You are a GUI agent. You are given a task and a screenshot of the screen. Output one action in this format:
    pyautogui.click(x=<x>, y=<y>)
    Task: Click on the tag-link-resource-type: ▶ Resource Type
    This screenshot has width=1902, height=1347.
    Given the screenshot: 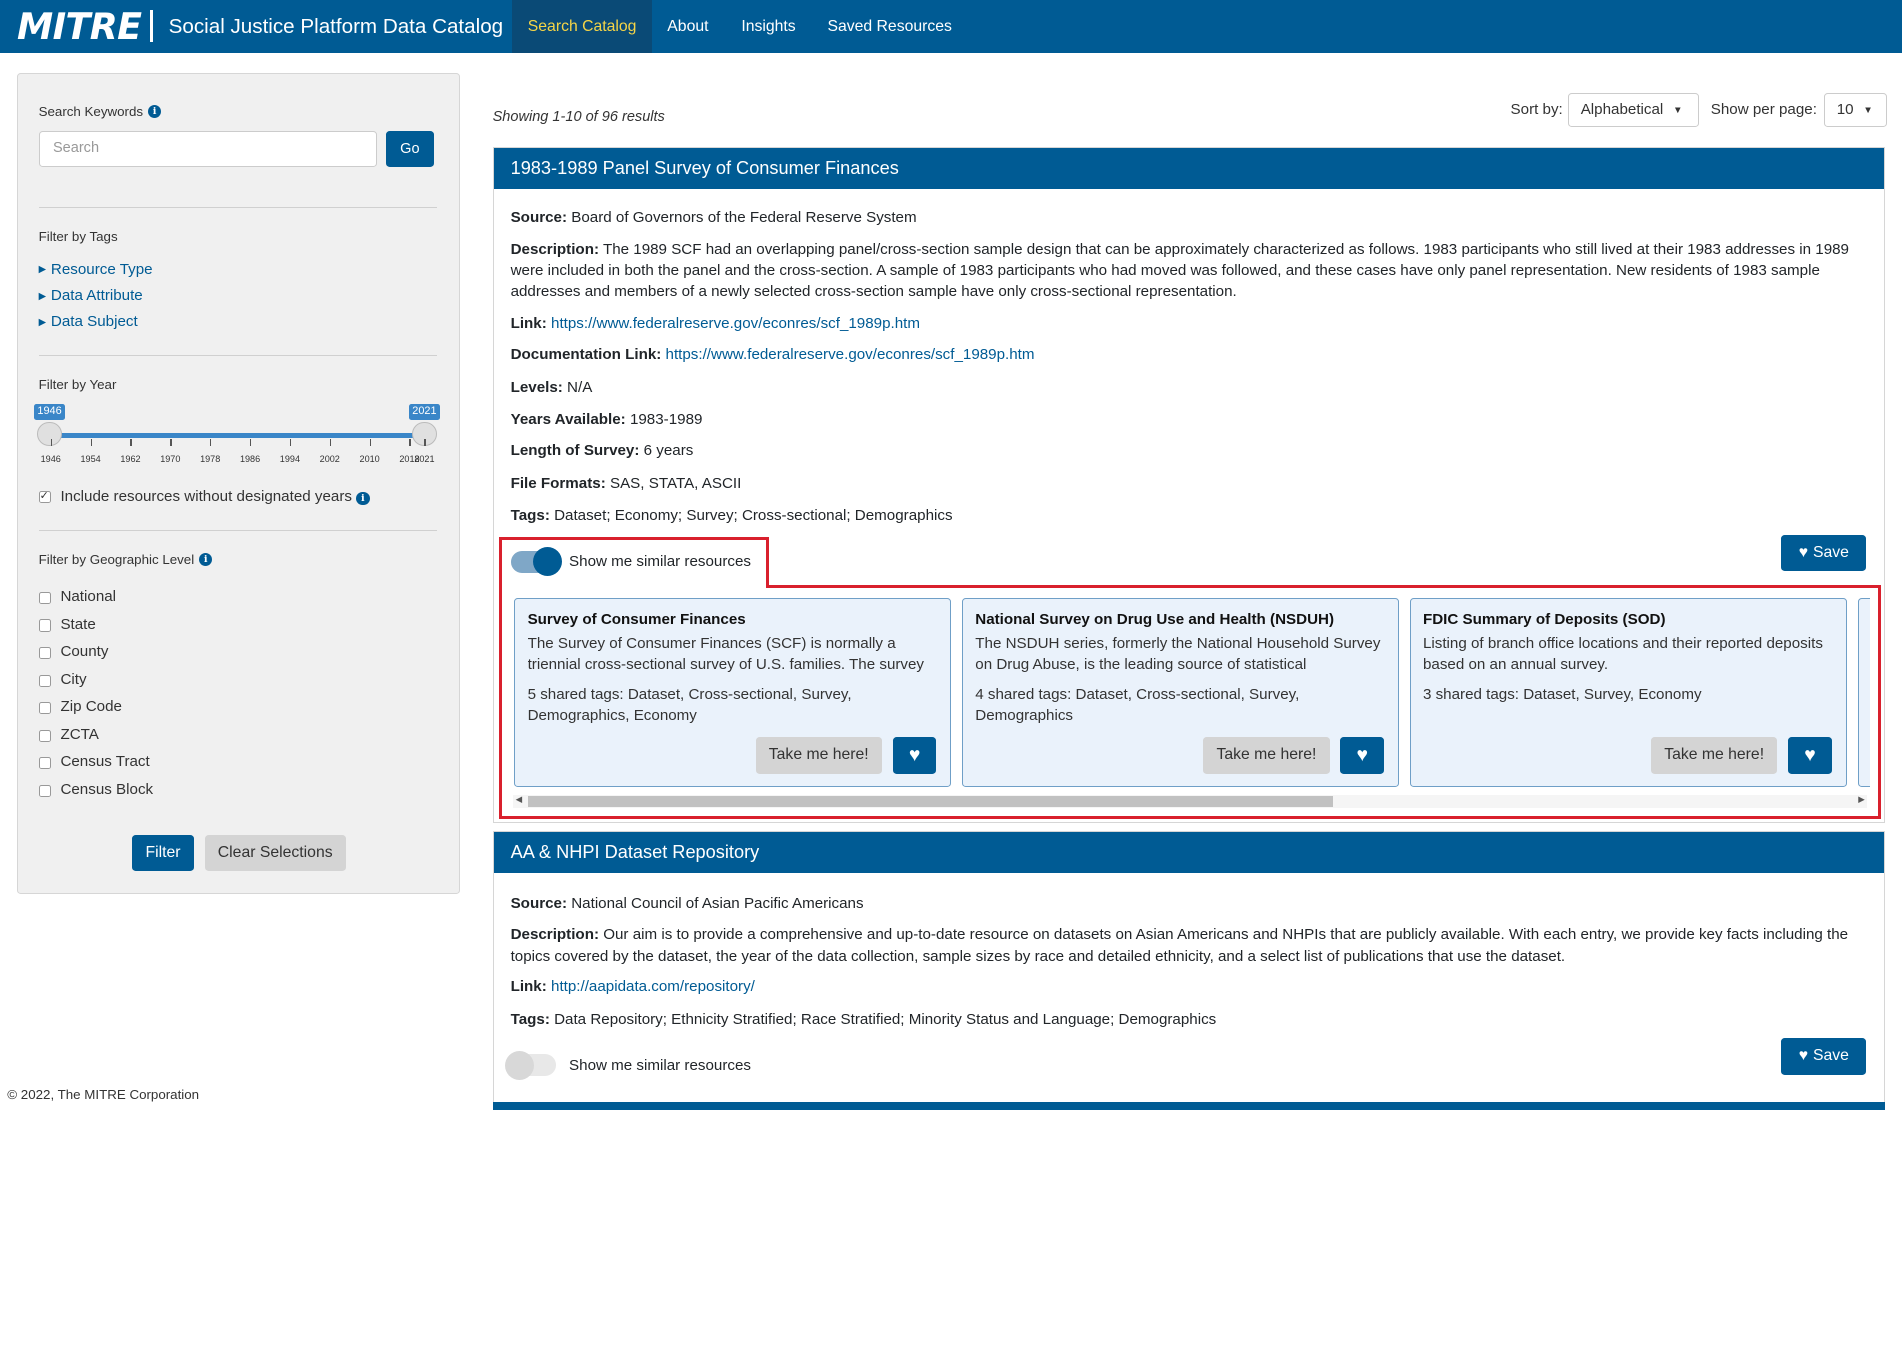 What is the action you would take?
    pyautogui.click(x=96, y=269)
    